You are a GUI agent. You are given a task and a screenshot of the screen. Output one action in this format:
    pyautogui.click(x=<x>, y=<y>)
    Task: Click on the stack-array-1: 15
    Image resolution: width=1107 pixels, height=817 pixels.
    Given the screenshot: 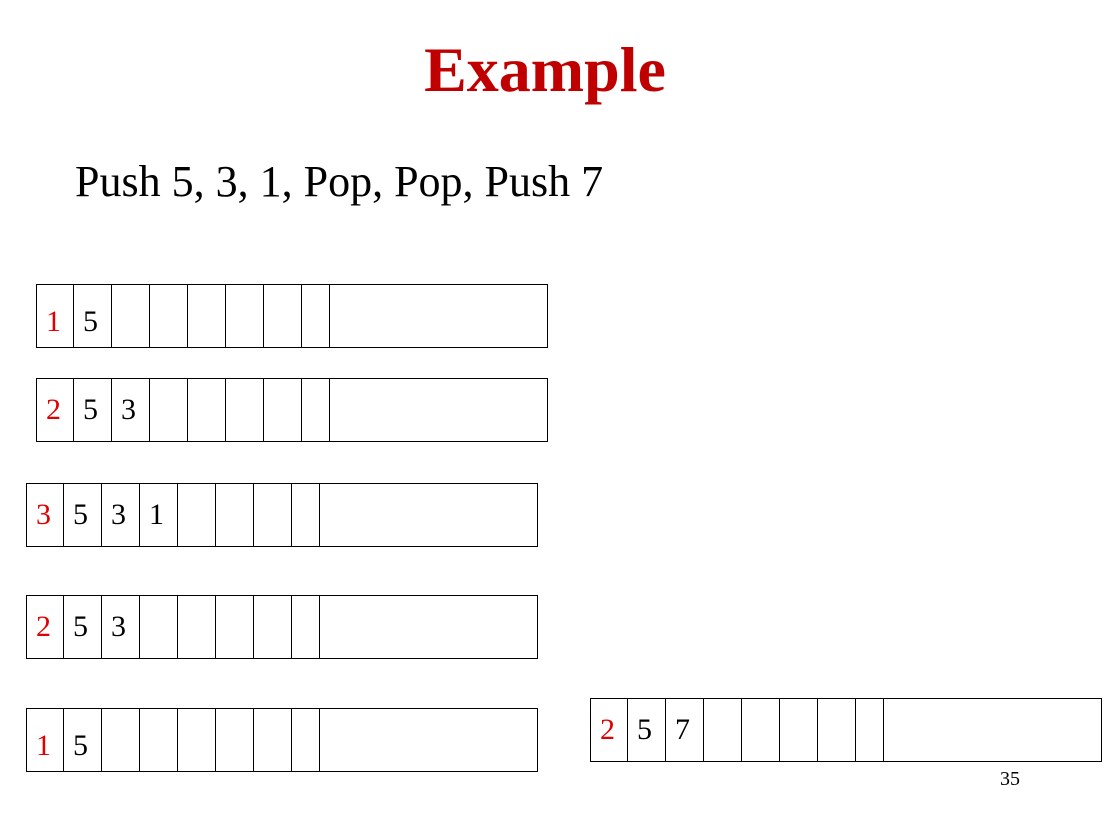 What is the action you would take?
    pyautogui.click(x=292, y=316)
    